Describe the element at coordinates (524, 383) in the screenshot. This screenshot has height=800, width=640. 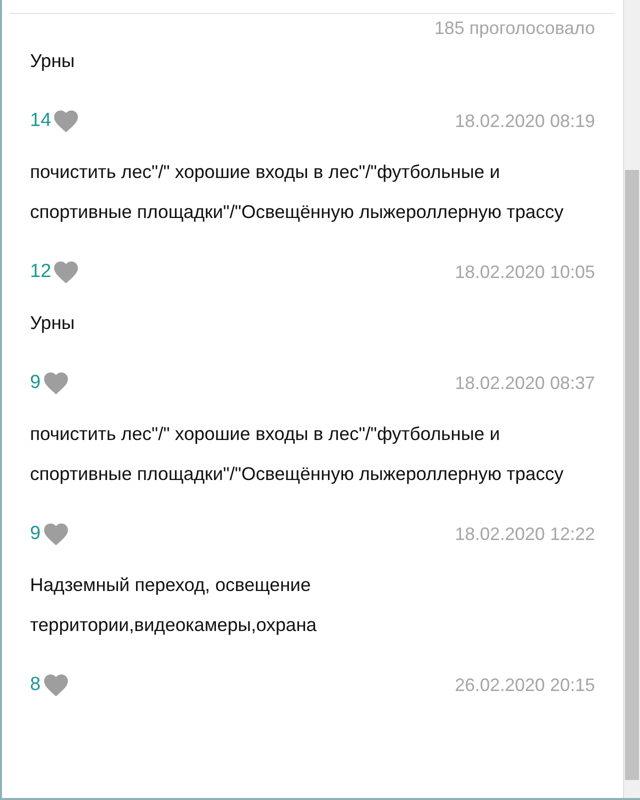
I see `comment-date: 18.02.2020 08:37` at that location.